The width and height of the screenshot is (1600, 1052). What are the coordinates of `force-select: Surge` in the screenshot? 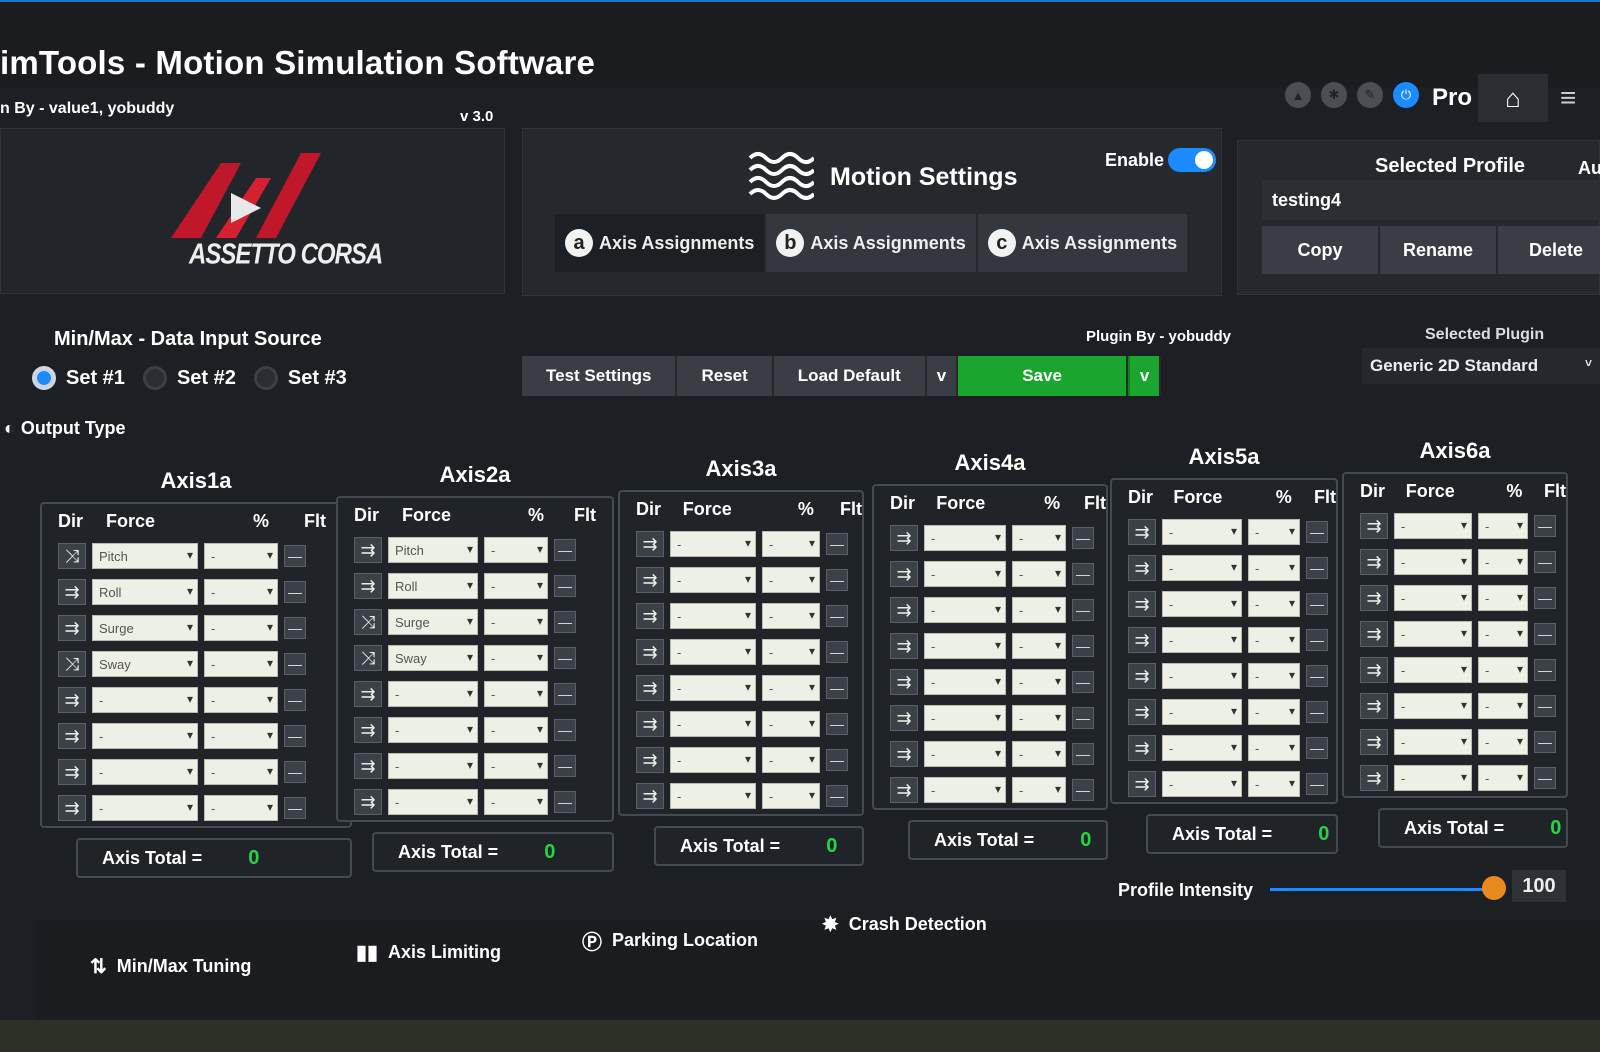 It's located at (145, 628).